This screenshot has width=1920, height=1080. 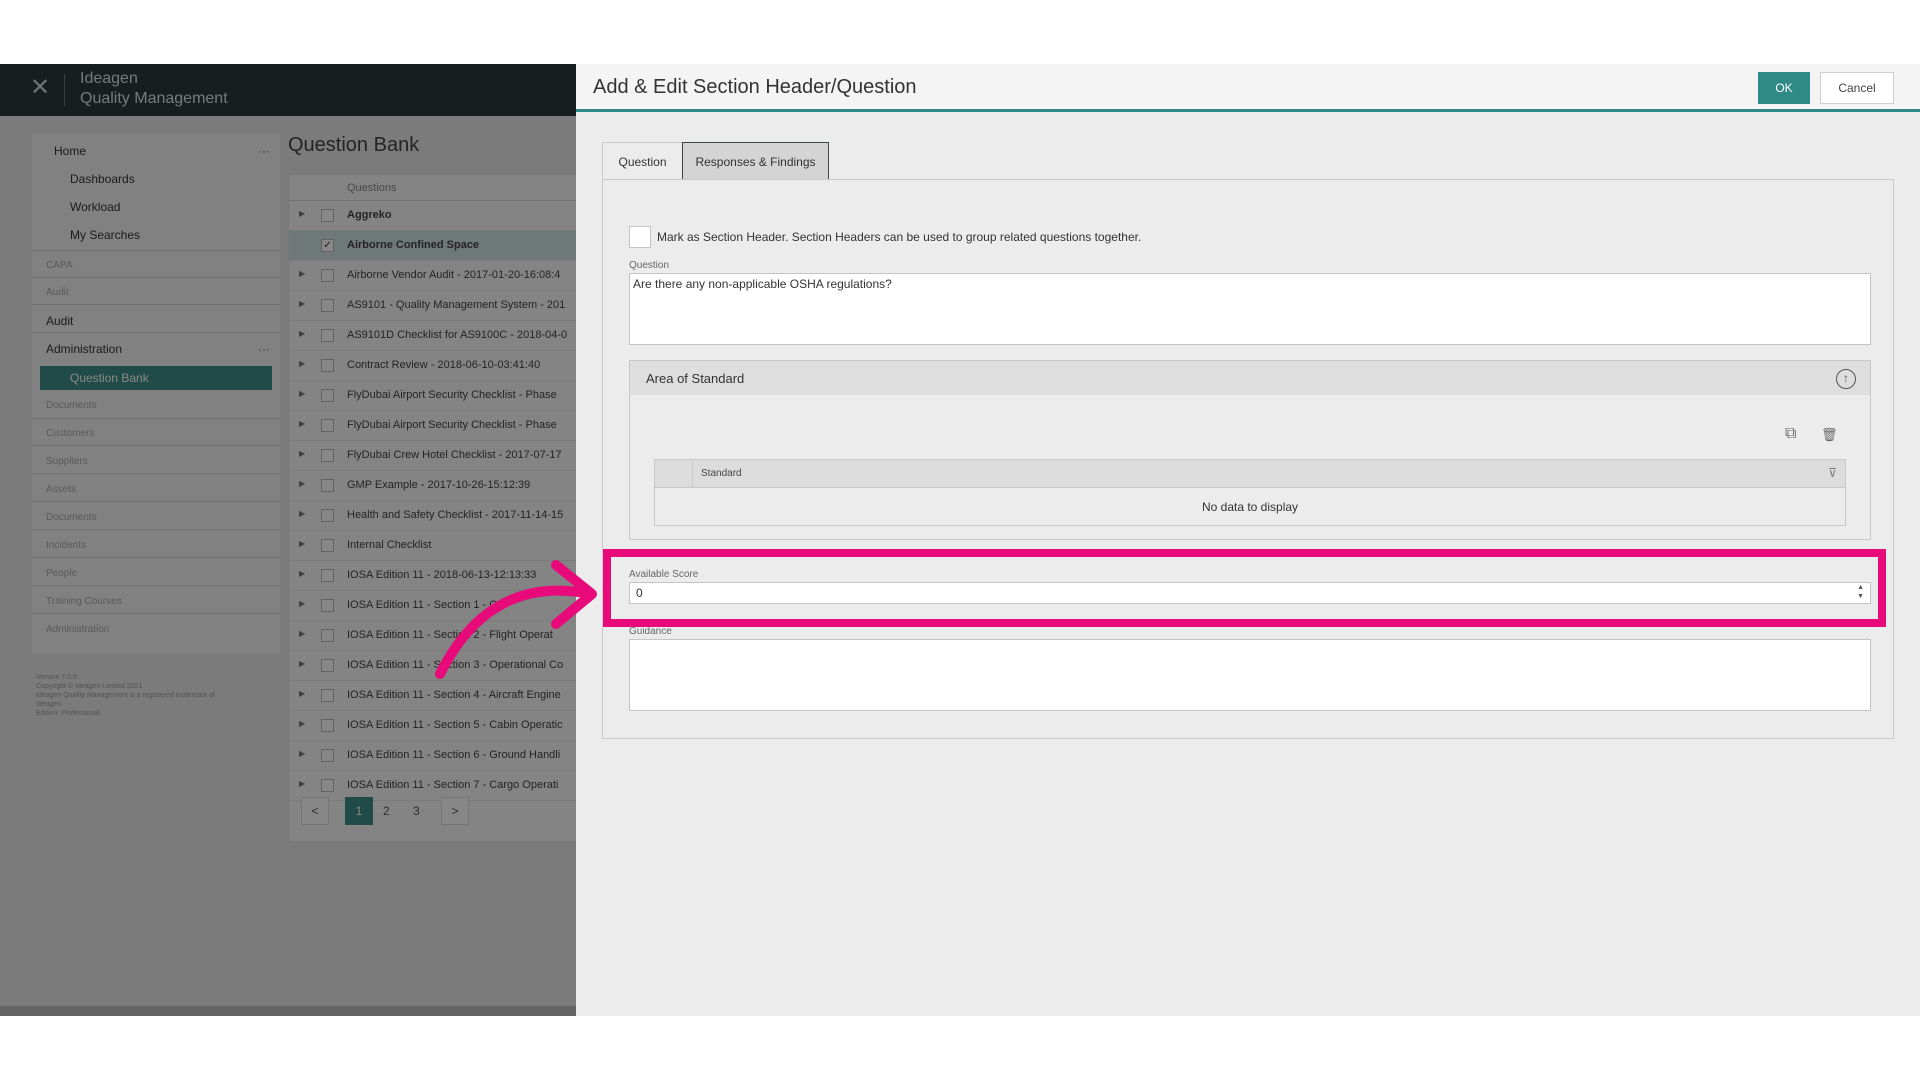 I want to click on guidance-textarea, so click(x=1250, y=675).